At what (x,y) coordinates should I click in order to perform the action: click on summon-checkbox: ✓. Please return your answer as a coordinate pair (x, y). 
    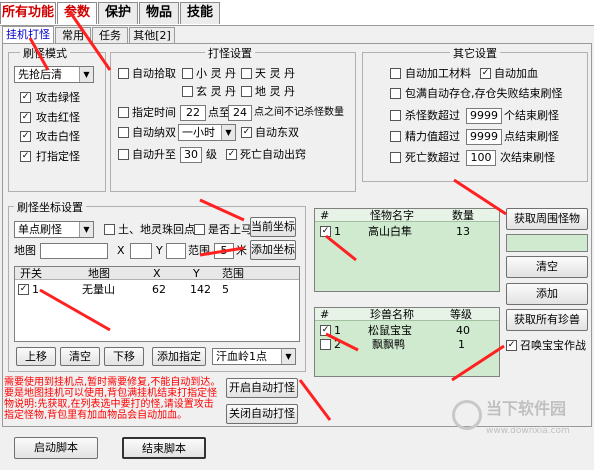
    Looking at the image, I should click on (511, 345).